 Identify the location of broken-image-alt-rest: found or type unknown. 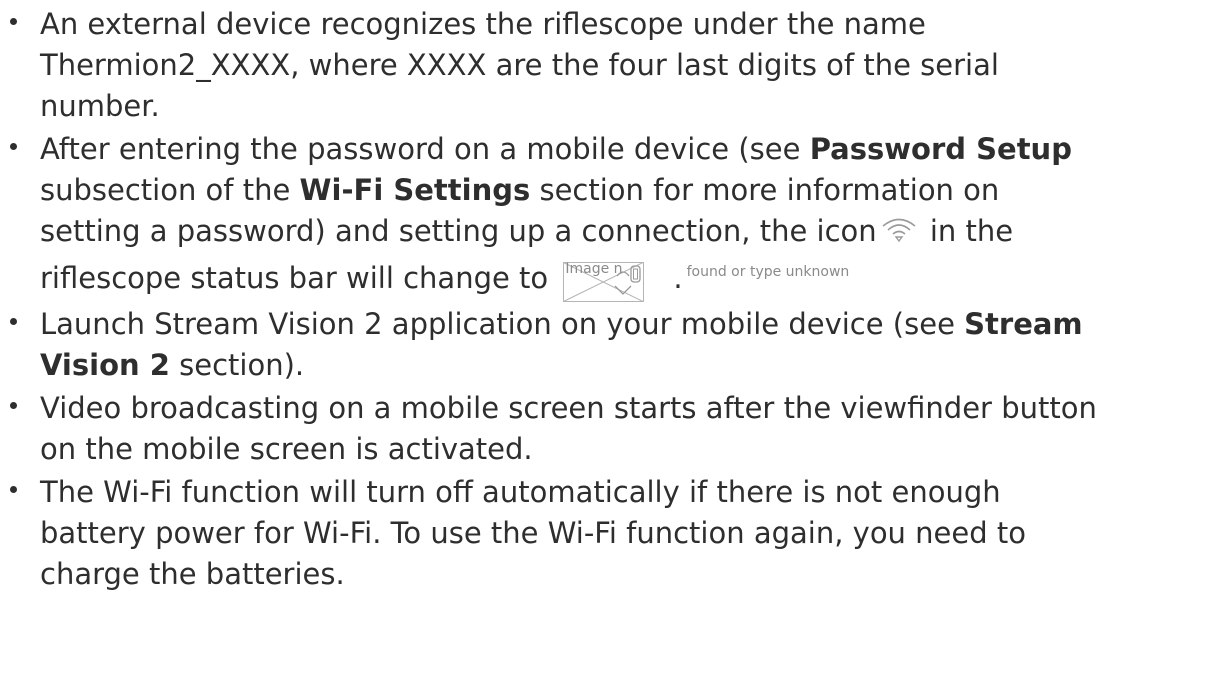
(768, 272).